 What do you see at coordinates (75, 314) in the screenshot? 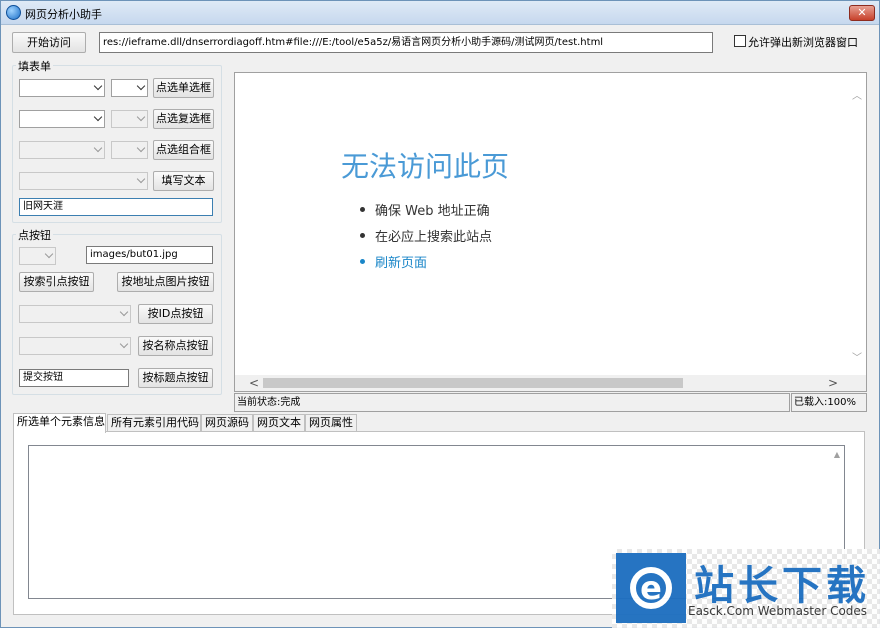
I see `button-id-combo` at bounding box center [75, 314].